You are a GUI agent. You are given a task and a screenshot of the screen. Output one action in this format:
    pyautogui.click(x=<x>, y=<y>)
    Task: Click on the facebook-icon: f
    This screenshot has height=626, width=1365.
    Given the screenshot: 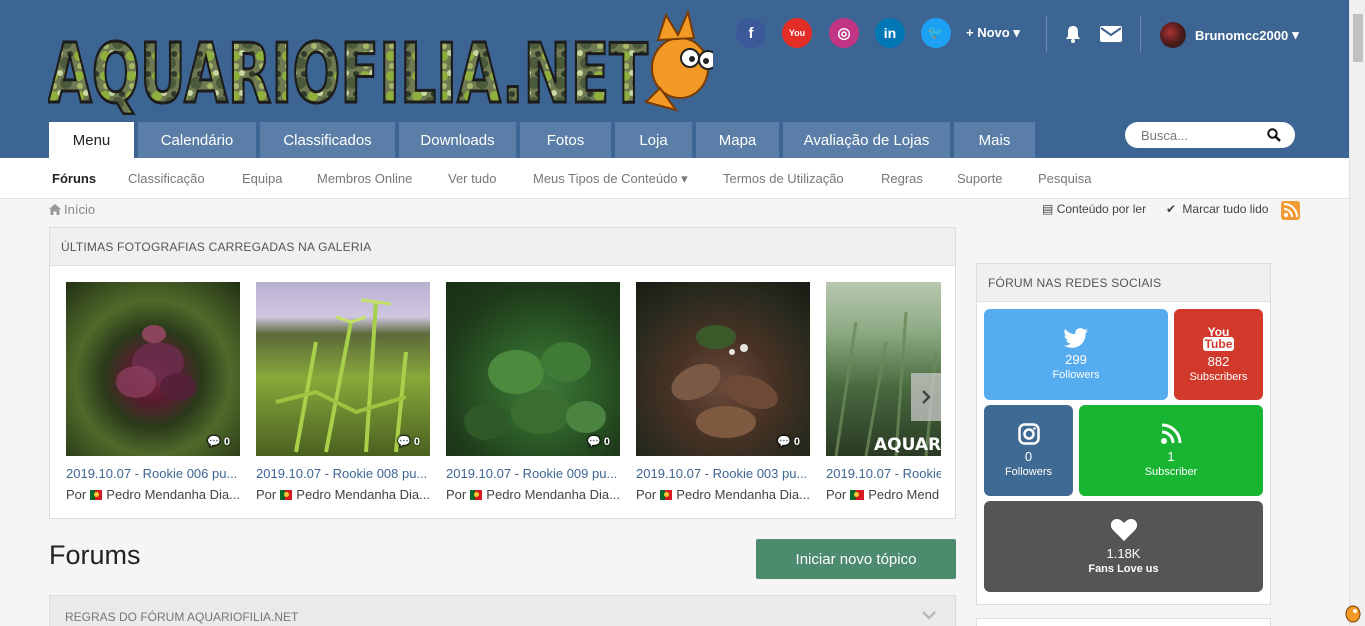 What is the action you would take?
    pyautogui.click(x=751, y=33)
    